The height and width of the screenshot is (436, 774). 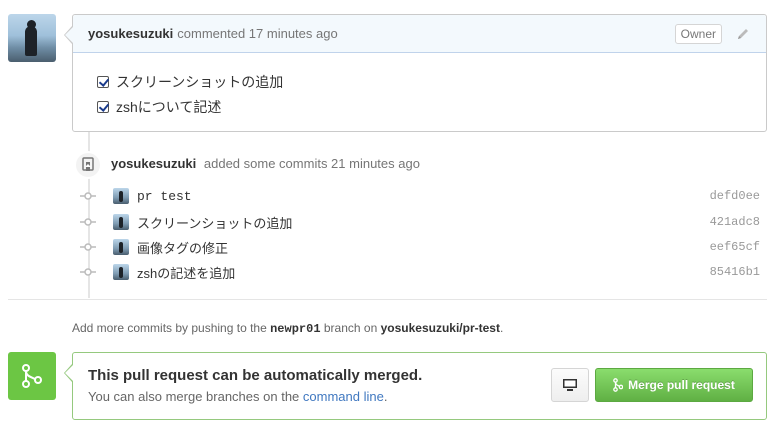 I want to click on commit-row: スクリーンショットの追加 421adc8, so click(x=420, y=222).